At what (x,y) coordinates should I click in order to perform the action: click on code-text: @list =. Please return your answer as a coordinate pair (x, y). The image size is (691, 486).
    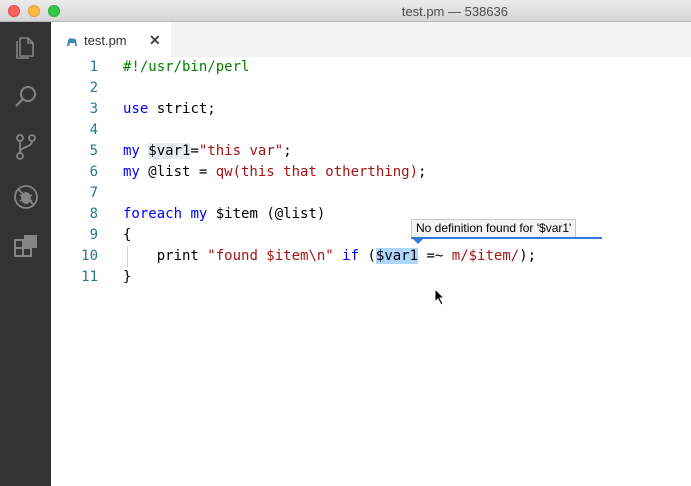
    Looking at the image, I should click on (177, 172).